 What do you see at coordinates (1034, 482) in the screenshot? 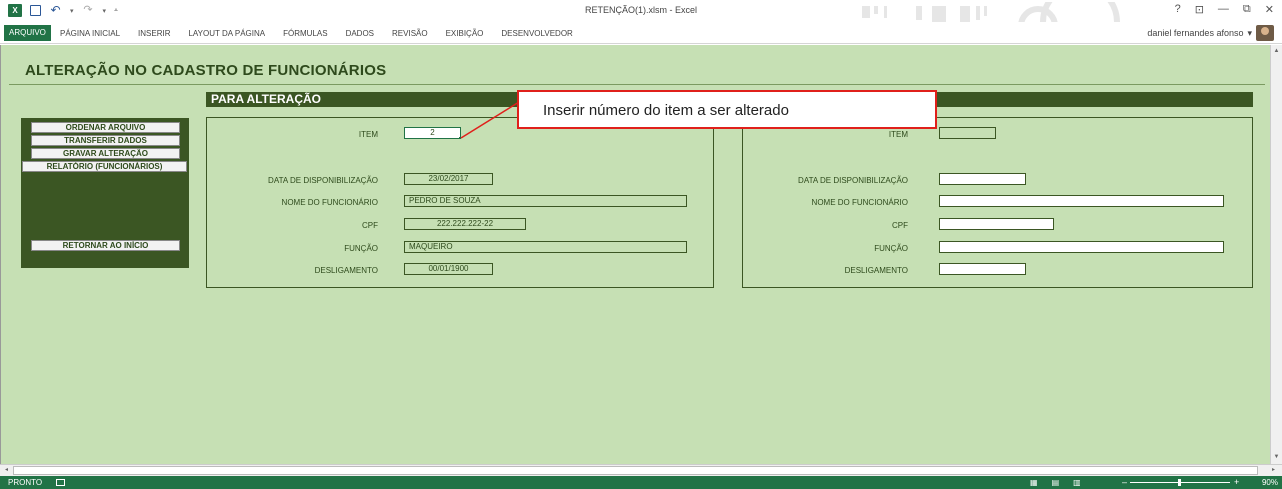
I see `normal-view-icon: ▦` at bounding box center [1034, 482].